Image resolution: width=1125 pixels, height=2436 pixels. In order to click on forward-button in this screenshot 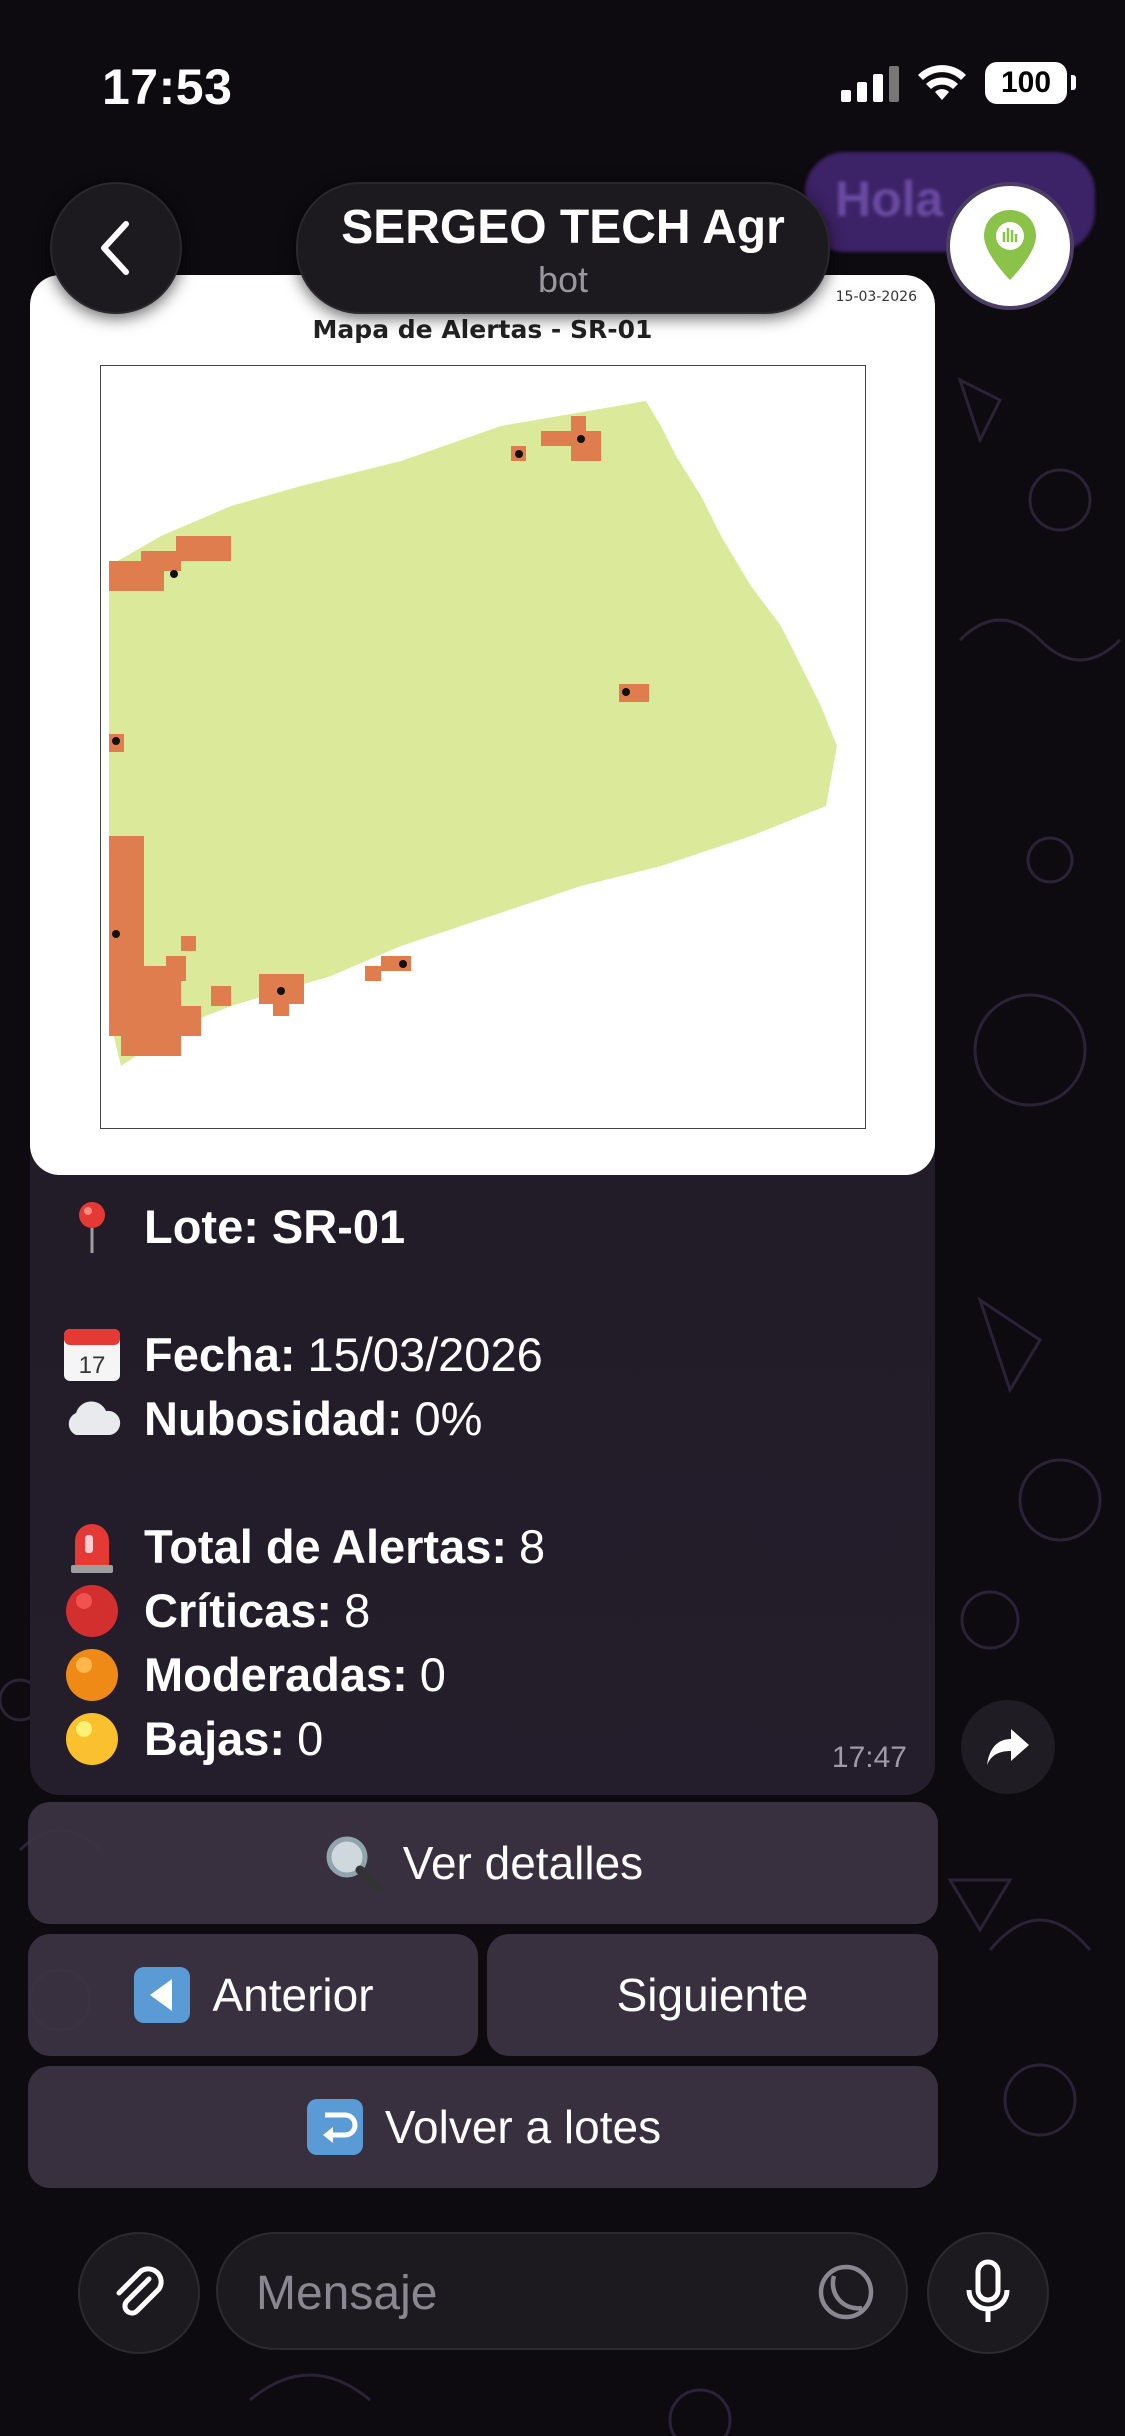, I will do `click(1008, 1747)`.